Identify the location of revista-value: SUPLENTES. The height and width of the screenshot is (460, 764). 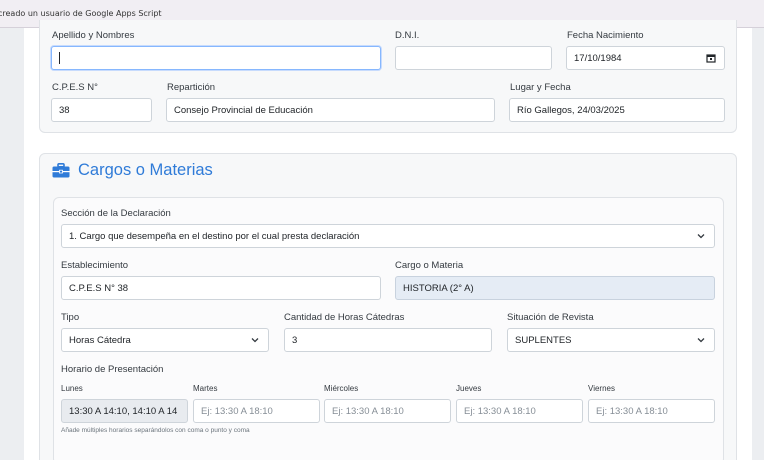
(543, 340).